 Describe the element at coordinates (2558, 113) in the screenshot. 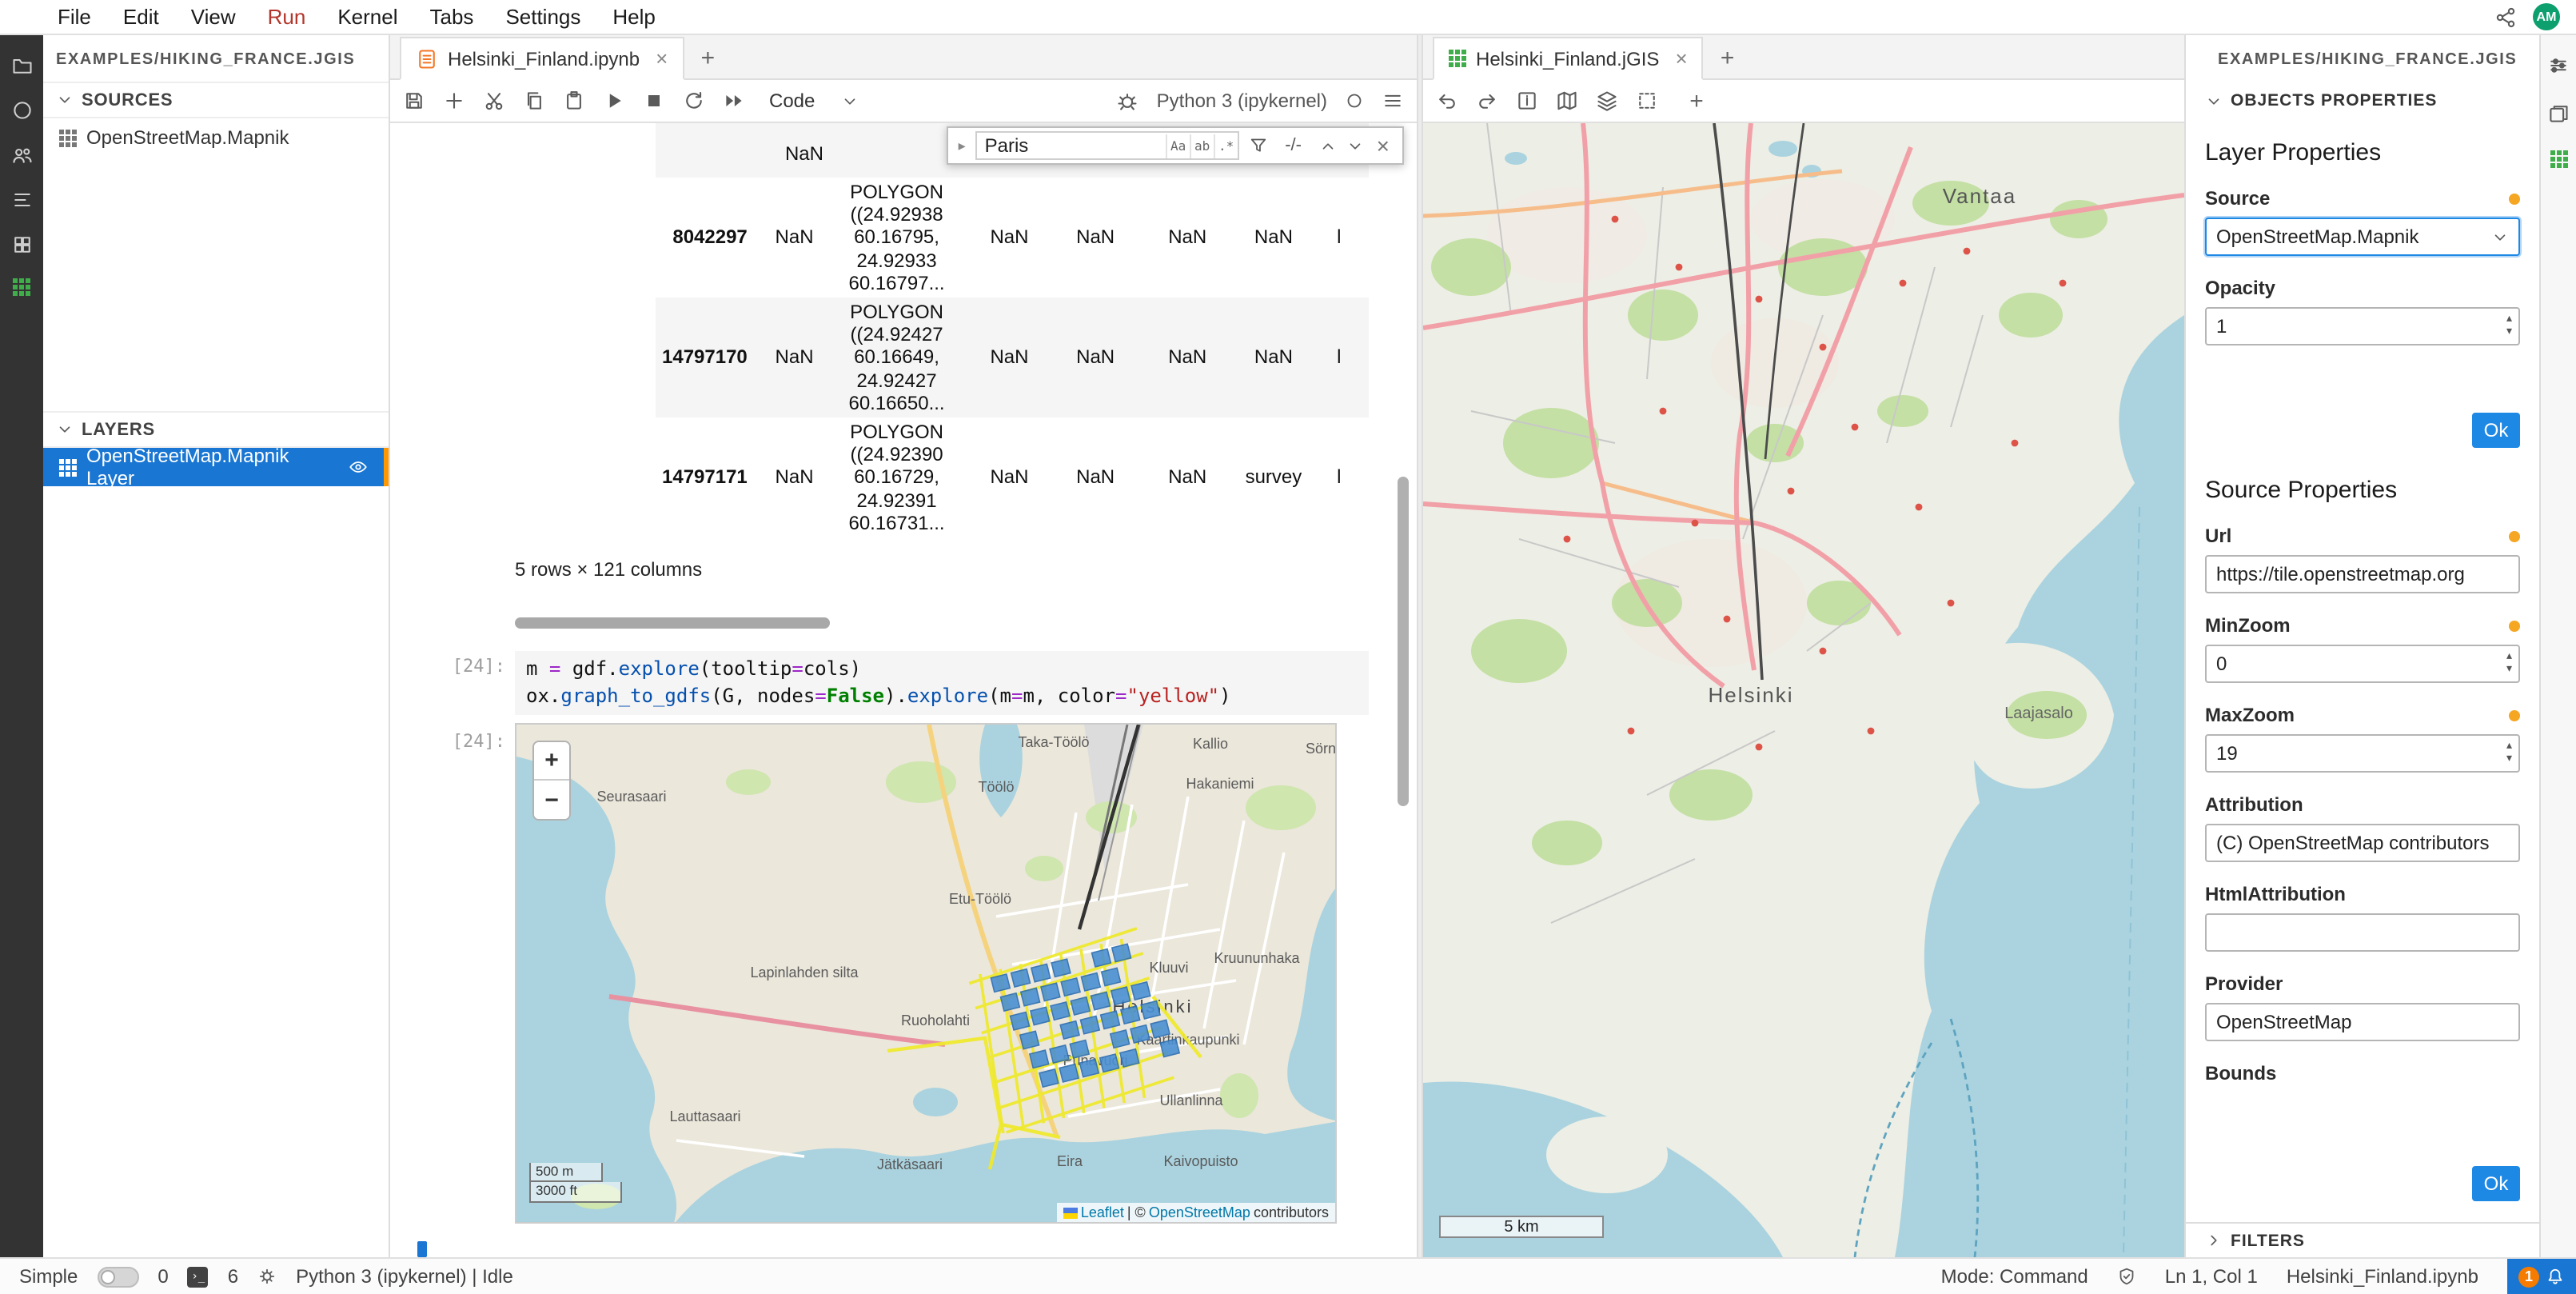

I see `debugger-panel-icon` at that location.